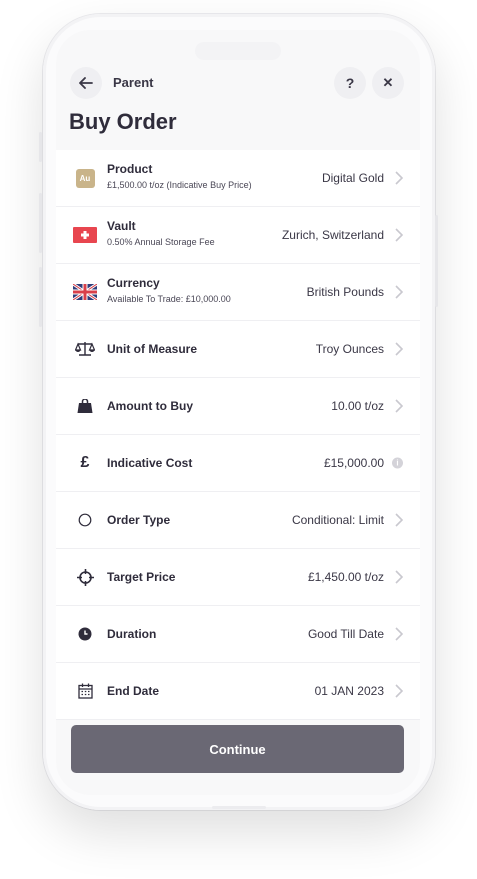 This screenshot has width=477, height=879. What do you see at coordinates (179, 185) in the screenshot?
I see `row-subtitle: £1,500.00 t/oz (Indicative Buy Price)` at bounding box center [179, 185].